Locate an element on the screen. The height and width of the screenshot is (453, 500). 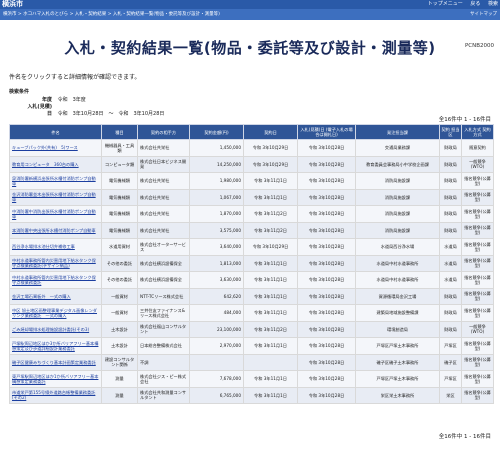
breadcrumb-results: 入札・契約結果 is located at coordinates (91, 14).